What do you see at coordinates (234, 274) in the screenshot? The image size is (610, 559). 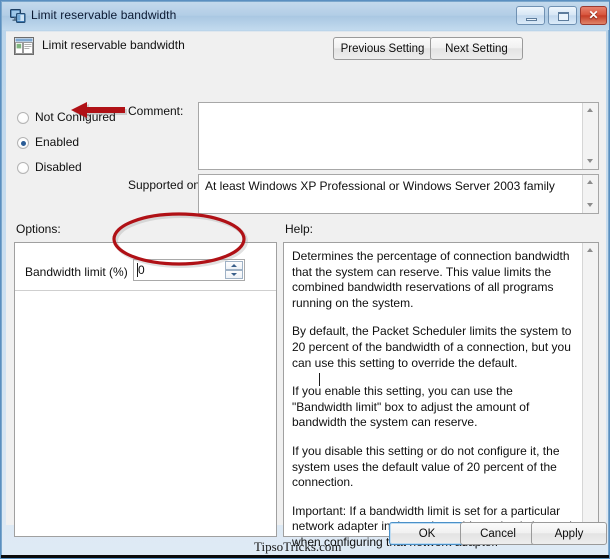 I see `spinner-down-icon` at bounding box center [234, 274].